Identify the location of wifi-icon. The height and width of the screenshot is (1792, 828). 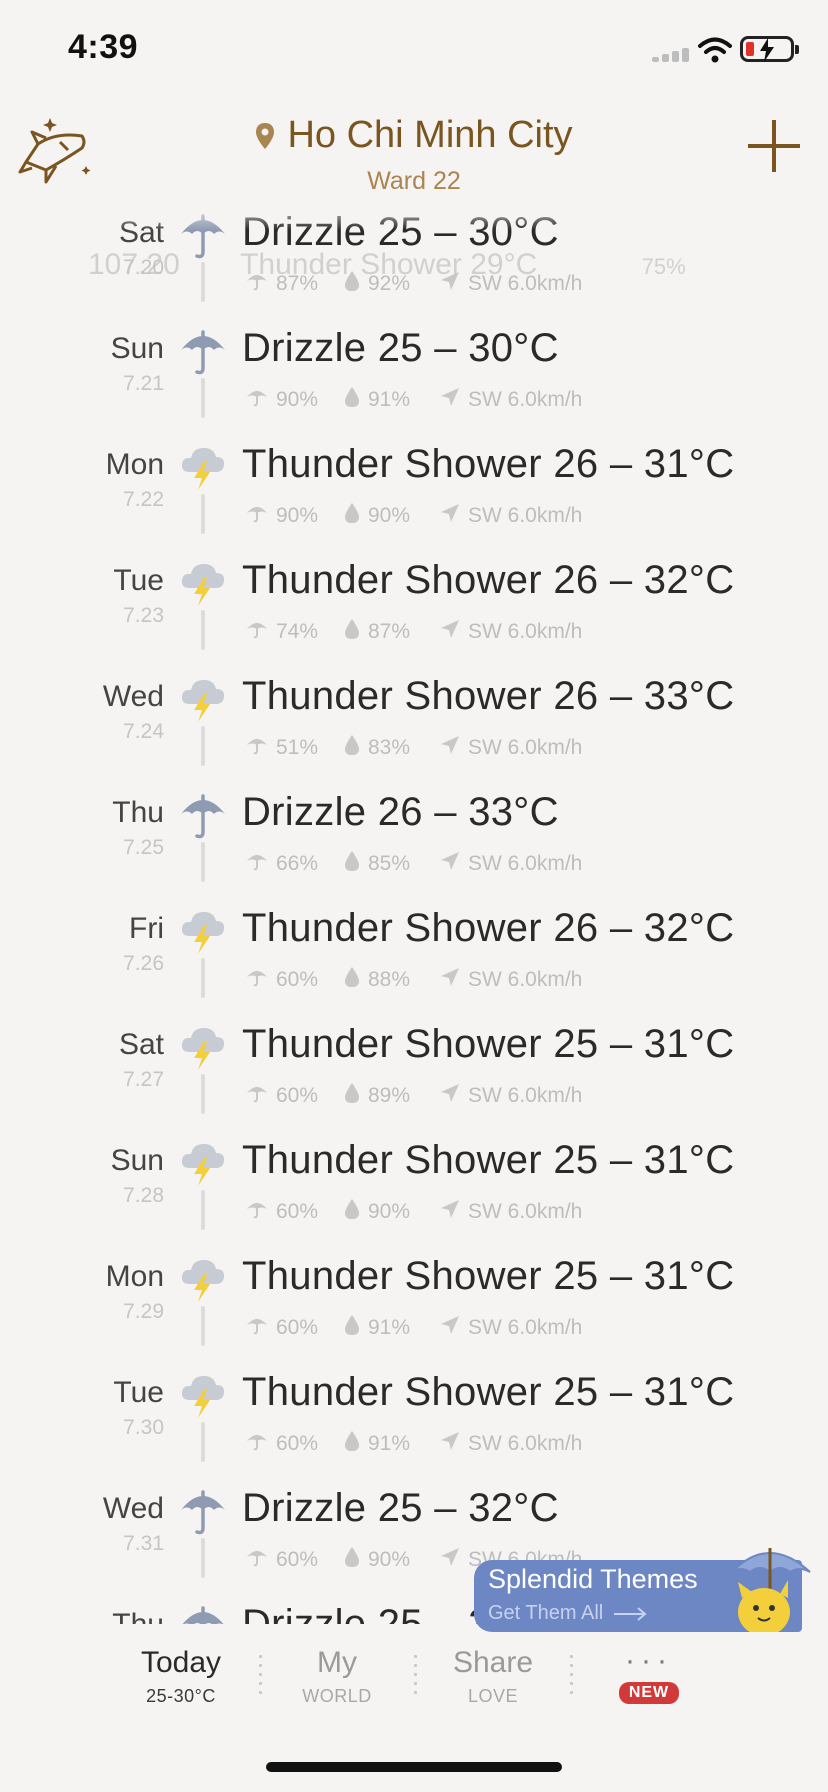
(715, 50).